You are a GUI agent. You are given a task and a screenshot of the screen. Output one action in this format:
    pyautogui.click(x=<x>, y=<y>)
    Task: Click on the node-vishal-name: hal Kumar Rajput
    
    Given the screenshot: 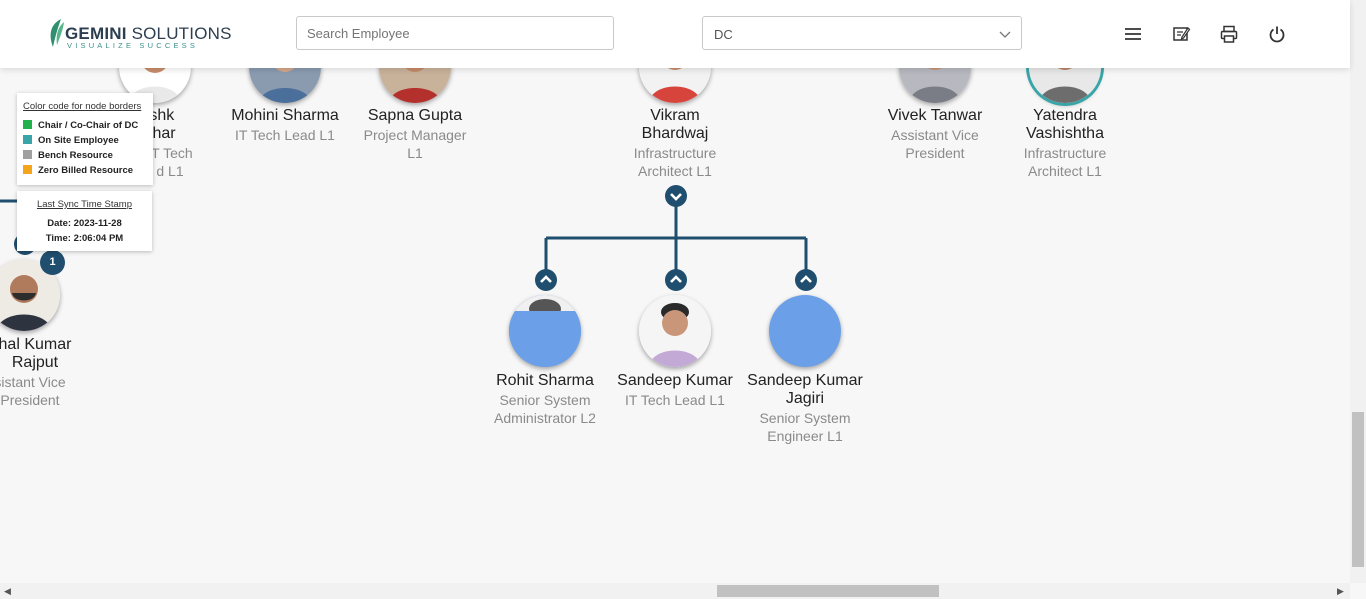 What is the action you would take?
    pyautogui.click(x=36, y=353)
    